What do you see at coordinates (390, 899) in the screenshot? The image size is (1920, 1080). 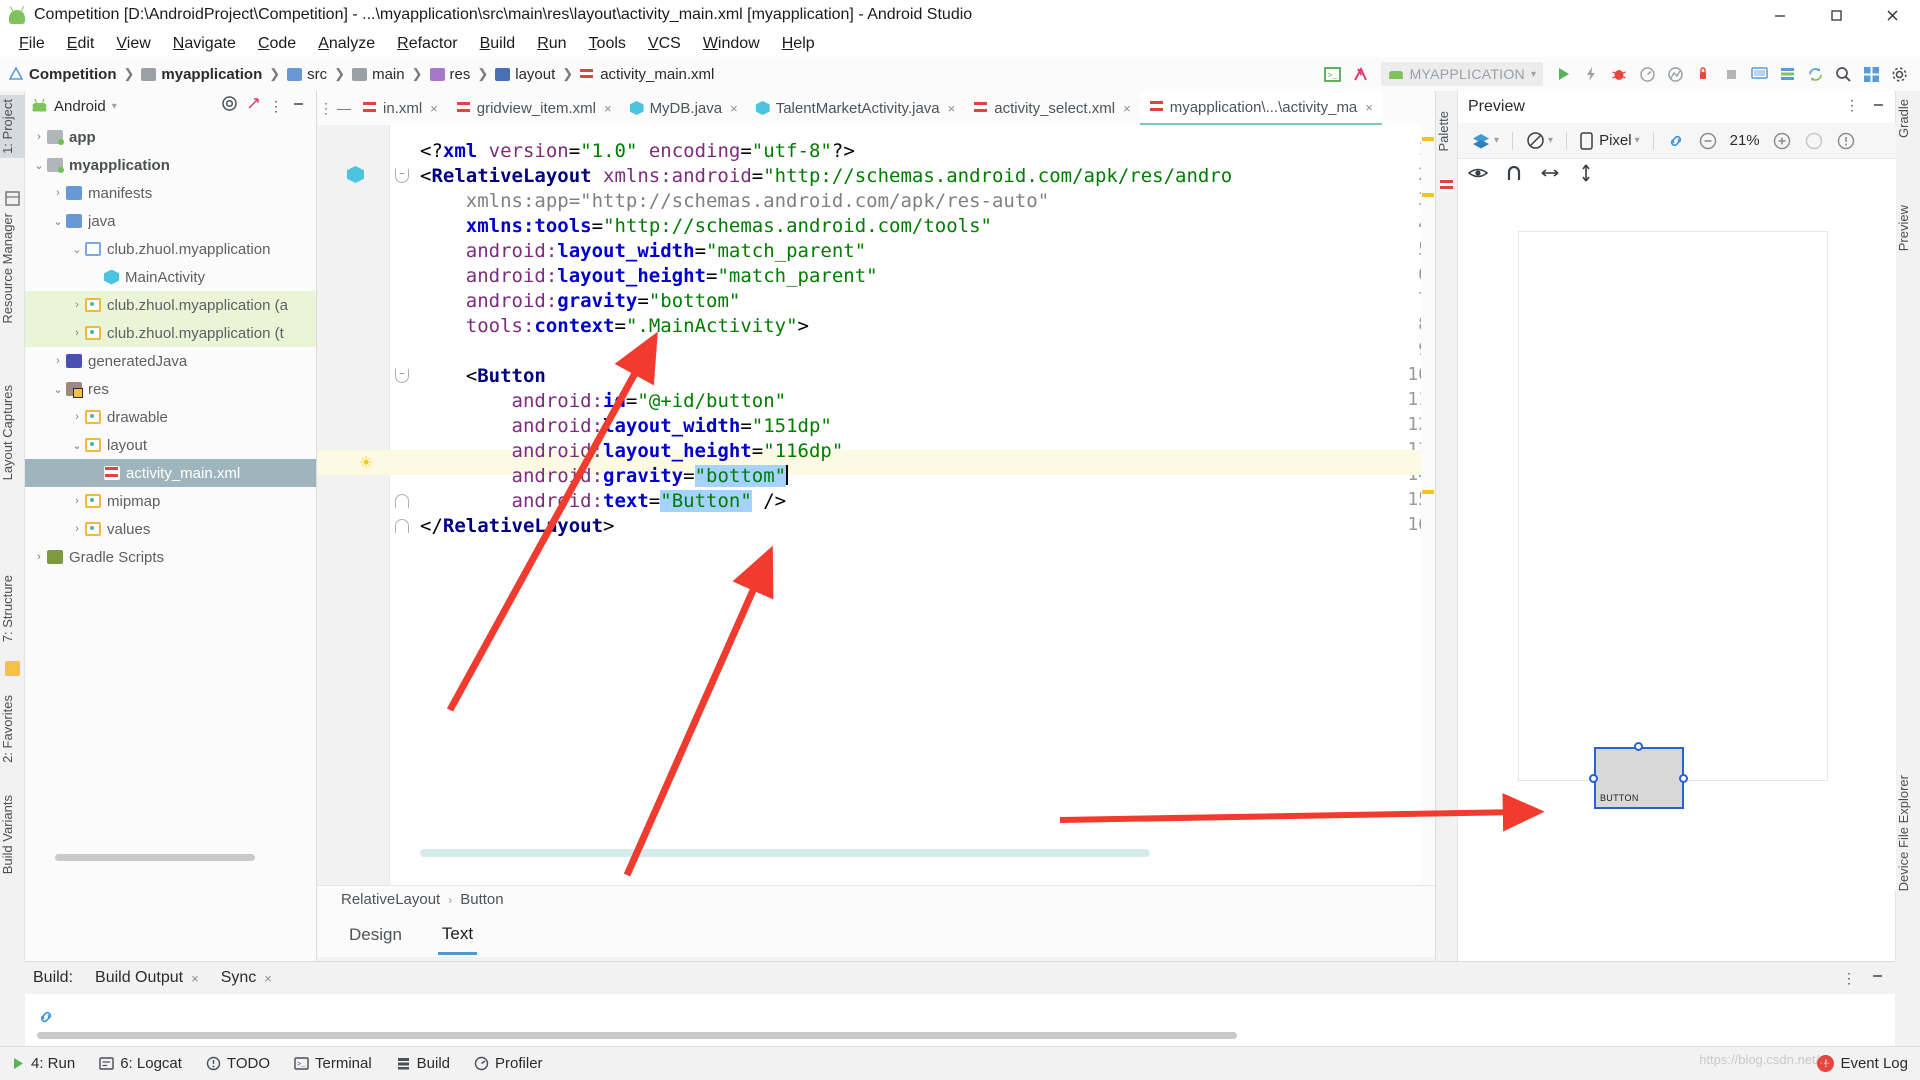 I see `breadcrumb-relativelayout: RelativeLayout` at bounding box center [390, 899].